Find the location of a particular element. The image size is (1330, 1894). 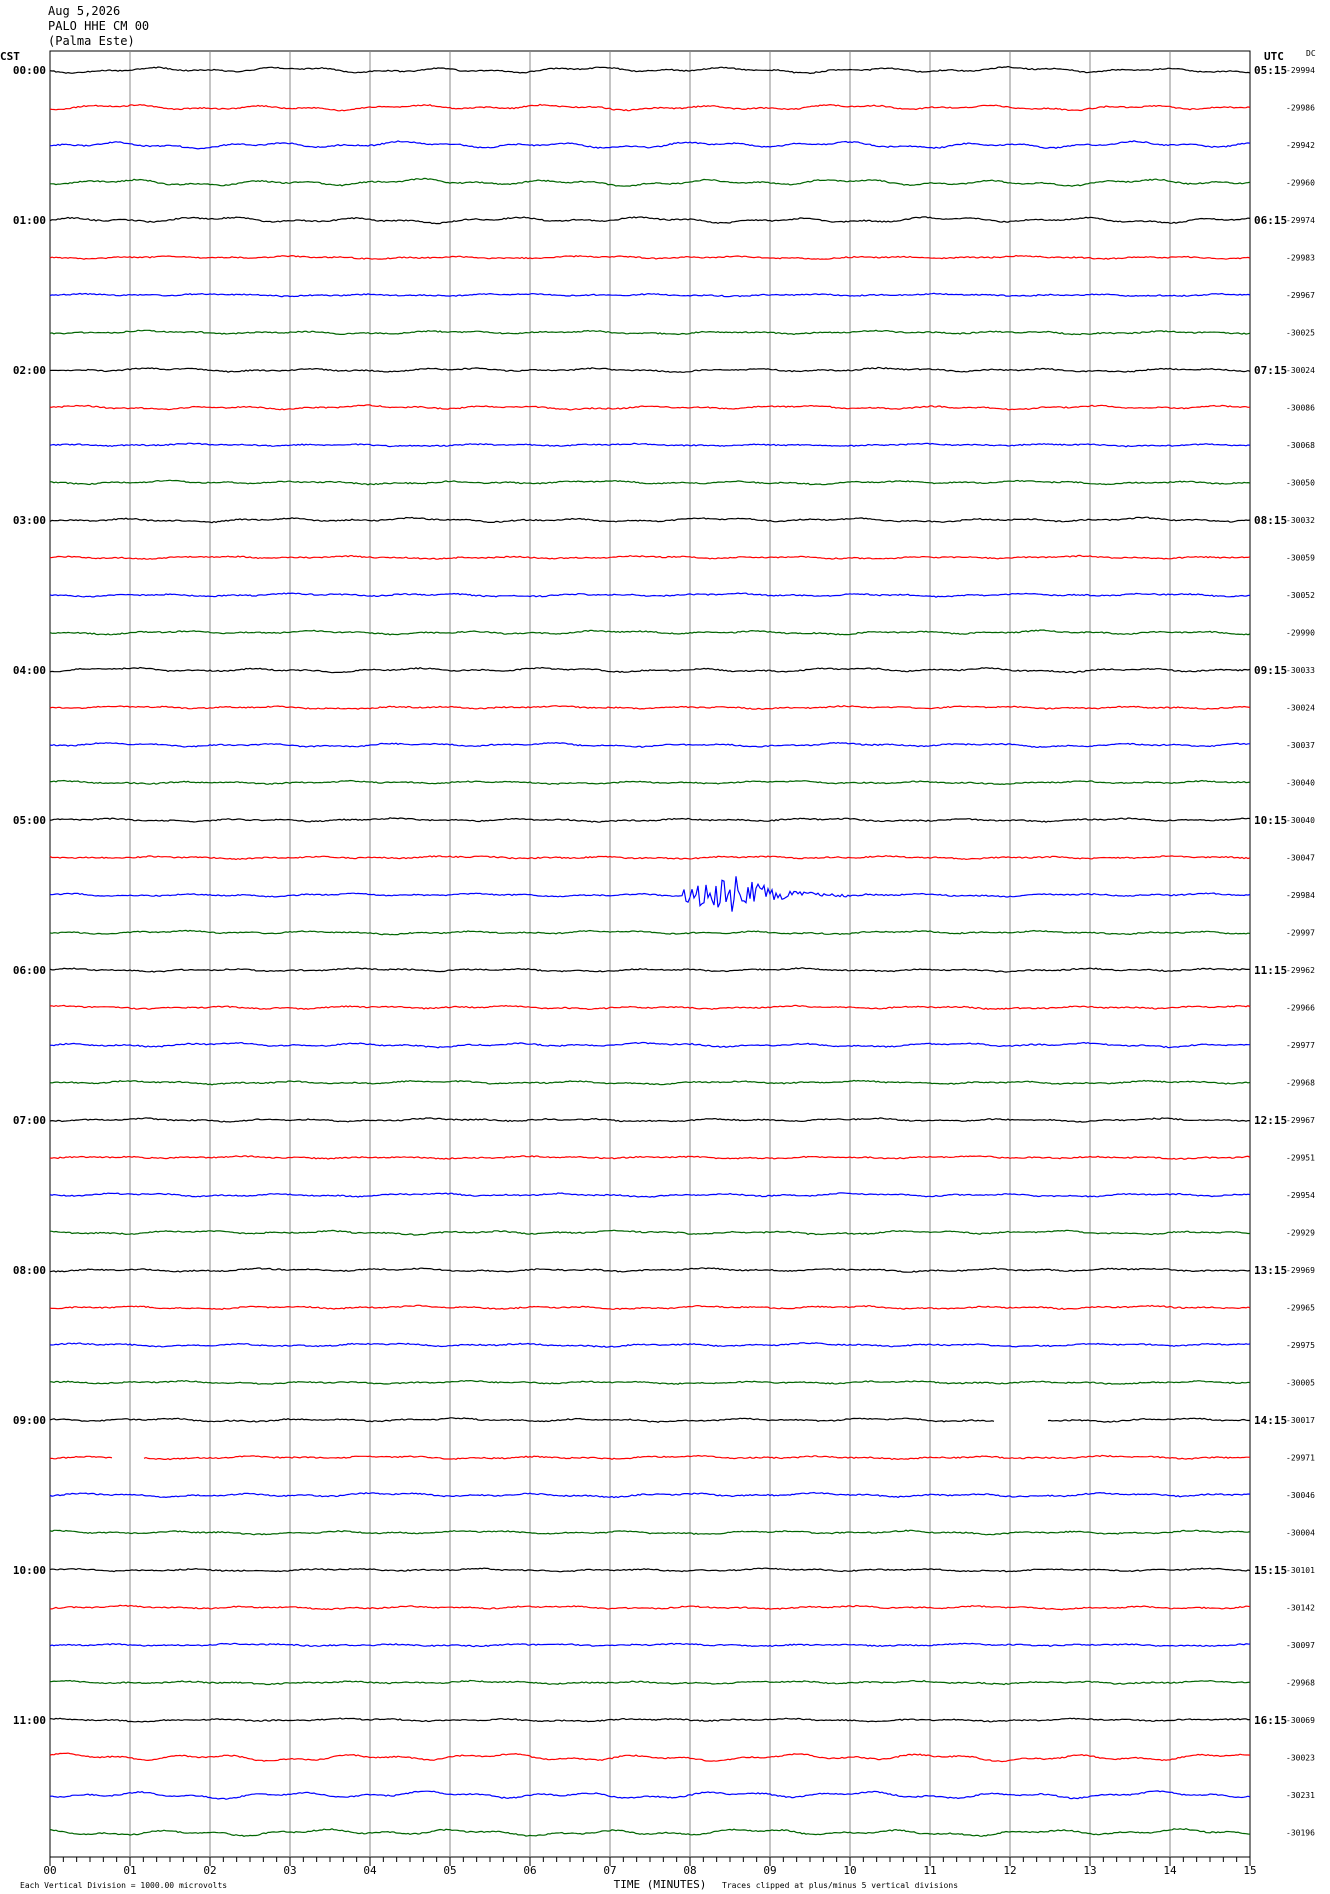

dc-offset-label: -29986 is located at coordinates (1300, 108).